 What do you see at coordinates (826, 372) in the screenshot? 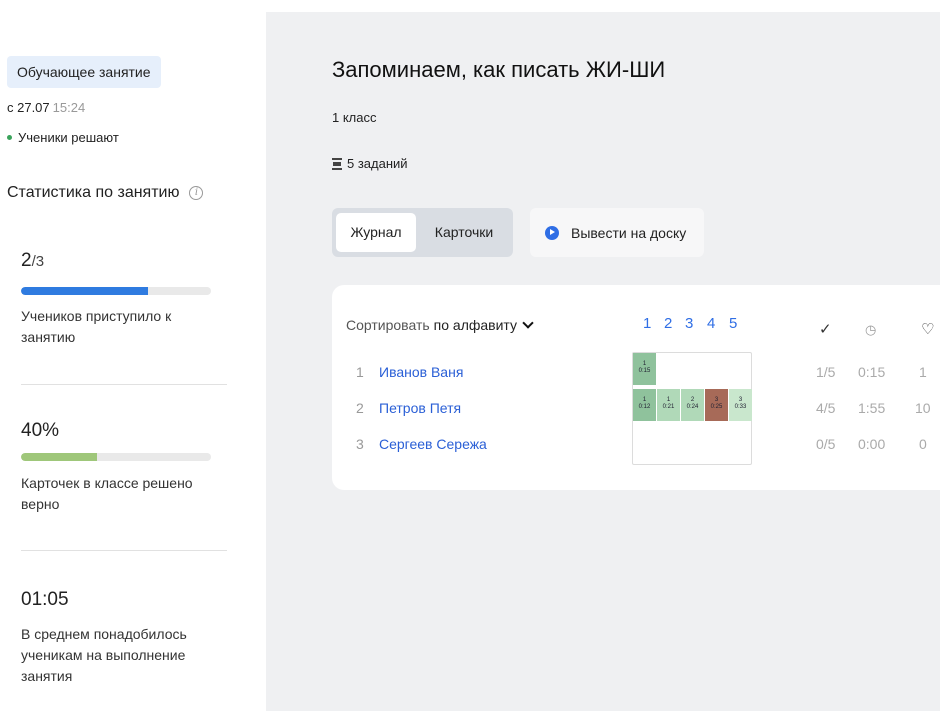
I see `solved-count: 1/5` at bounding box center [826, 372].